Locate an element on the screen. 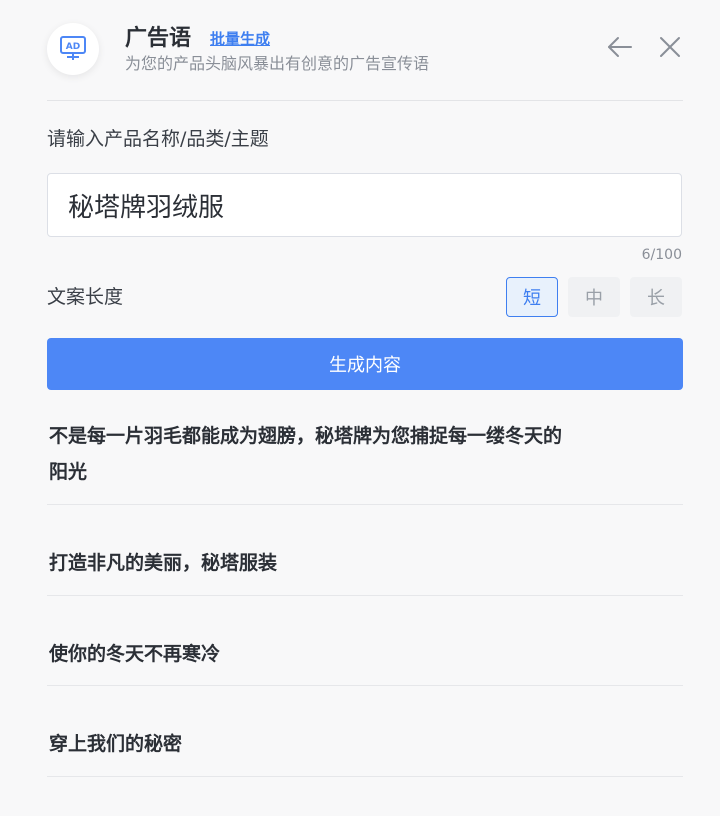  close-button is located at coordinates (670, 47).